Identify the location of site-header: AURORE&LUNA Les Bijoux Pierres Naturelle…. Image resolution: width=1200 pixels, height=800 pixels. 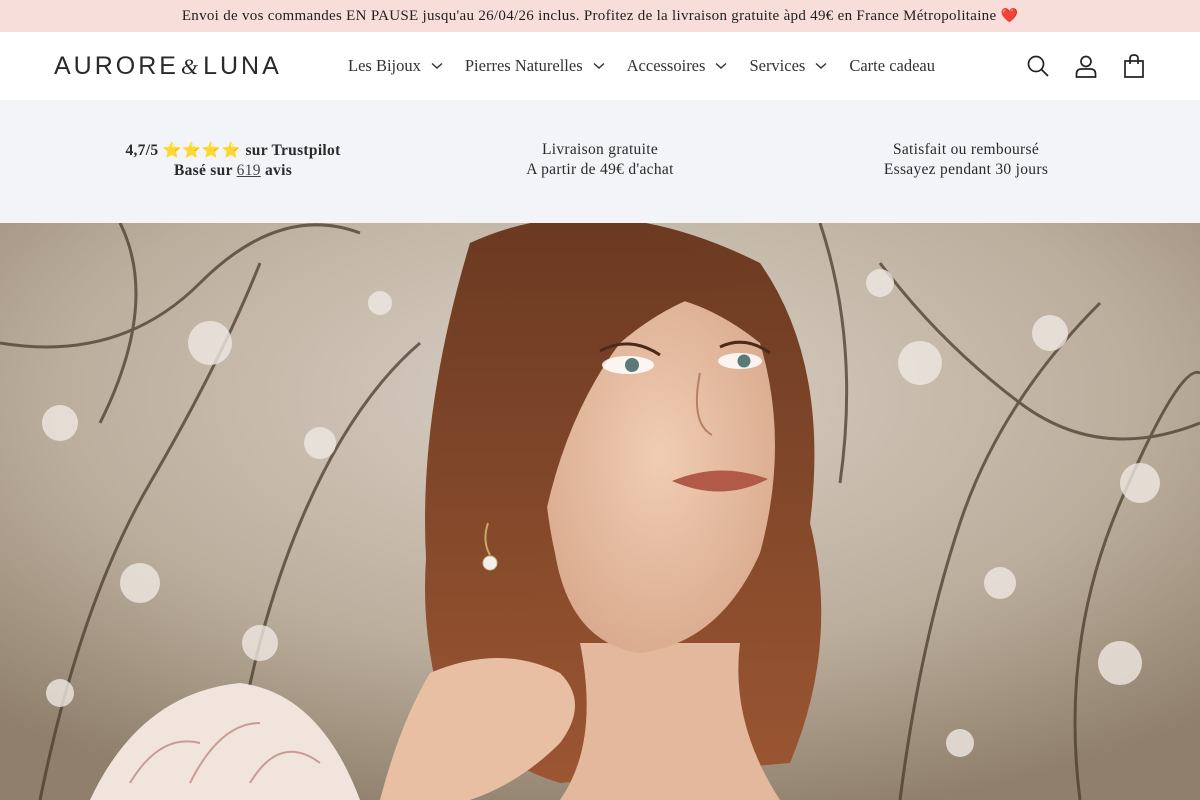
(600, 66).